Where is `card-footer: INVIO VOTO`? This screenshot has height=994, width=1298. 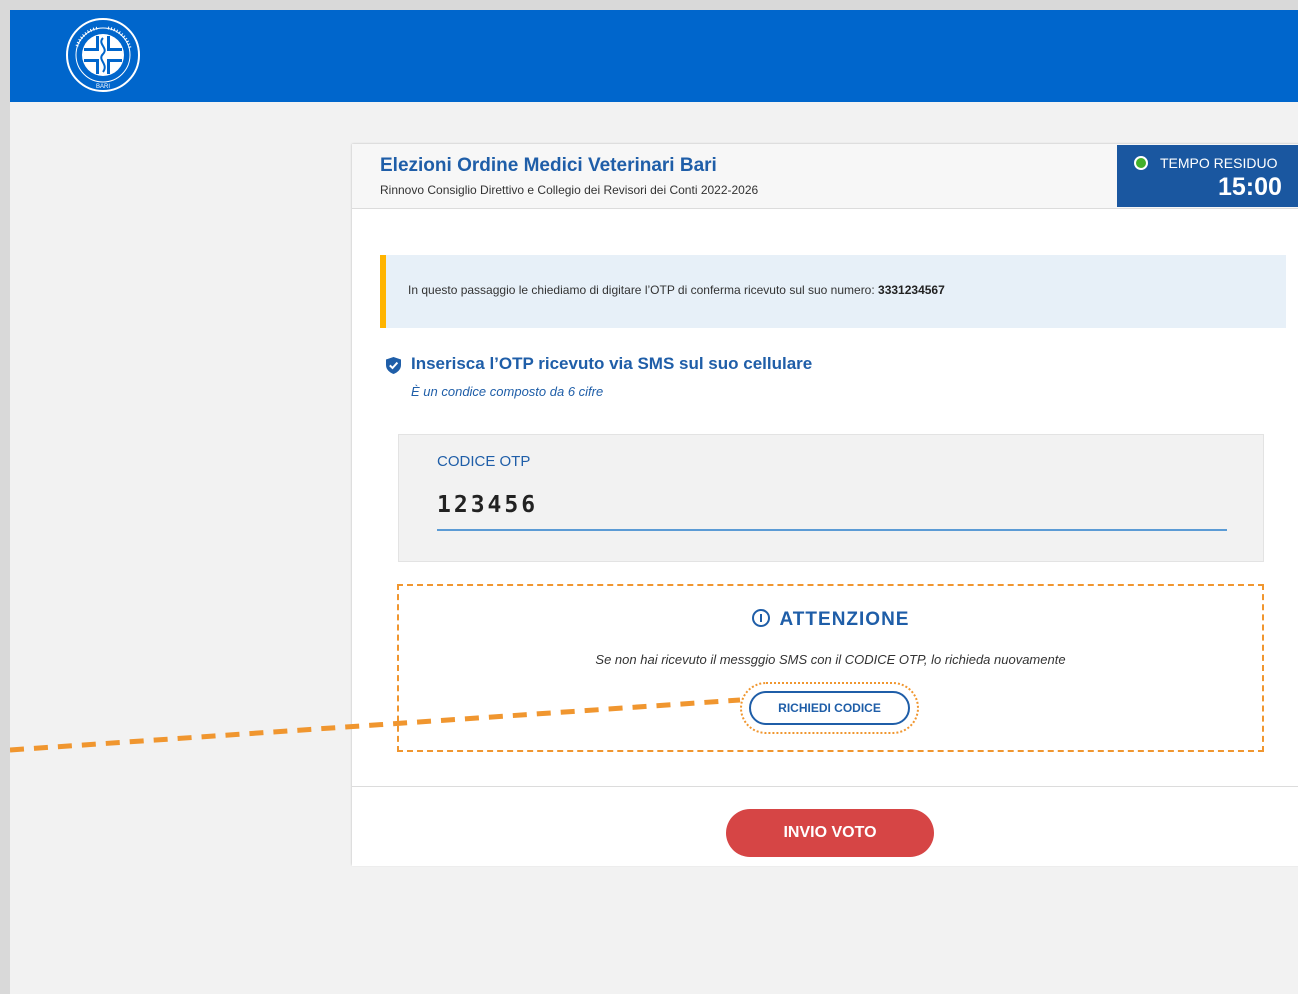
card-footer: INVIO VOTO is located at coordinates (825, 826).